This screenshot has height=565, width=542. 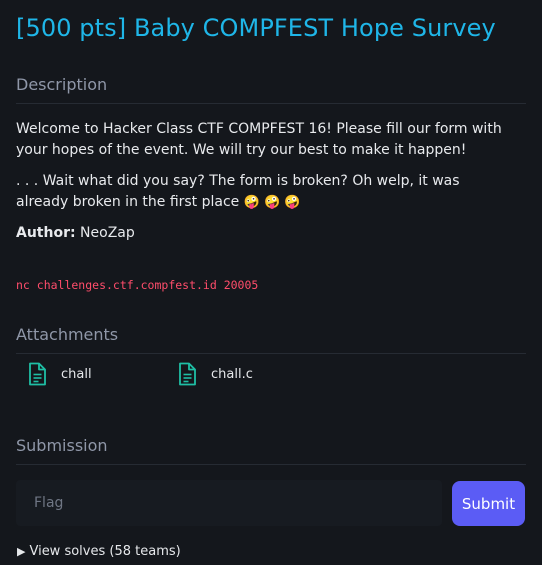 What do you see at coordinates (46, 233) in the screenshot?
I see `author-label: Author:` at bounding box center [46, 233].